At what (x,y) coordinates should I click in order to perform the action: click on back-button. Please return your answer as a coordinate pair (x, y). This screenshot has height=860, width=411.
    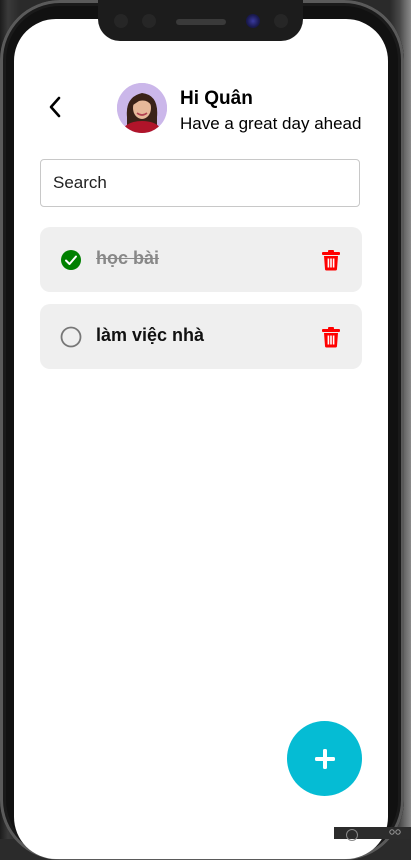
    Looking at the image, I should click on (55, 107).